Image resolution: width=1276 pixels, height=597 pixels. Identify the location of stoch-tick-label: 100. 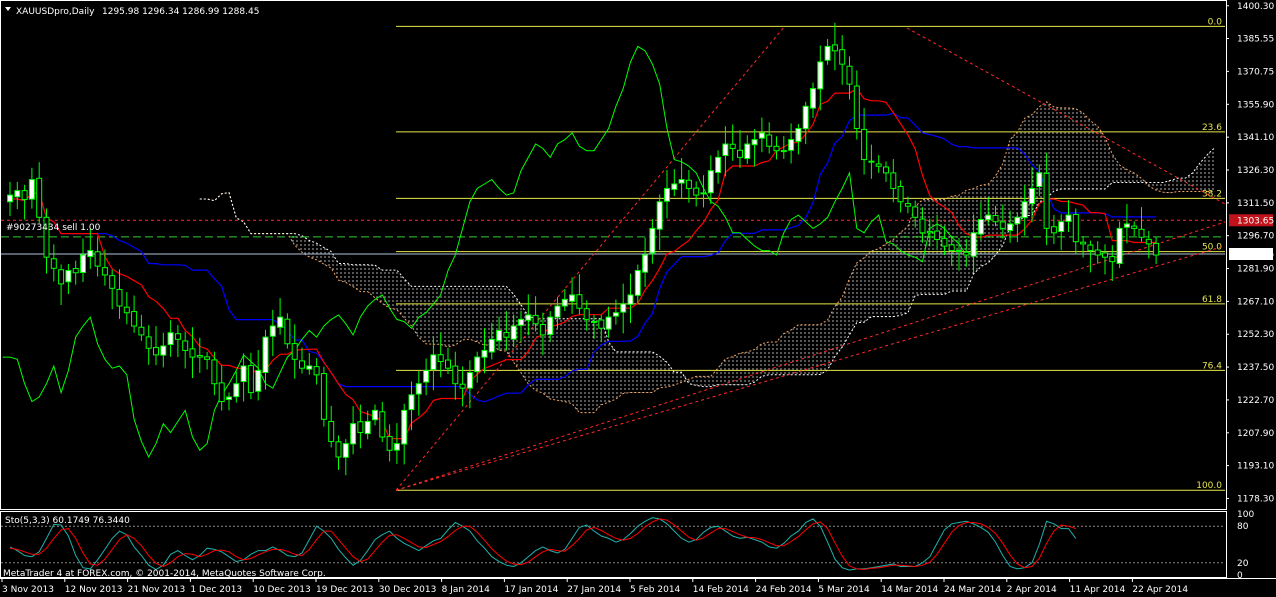
(1245, 515).